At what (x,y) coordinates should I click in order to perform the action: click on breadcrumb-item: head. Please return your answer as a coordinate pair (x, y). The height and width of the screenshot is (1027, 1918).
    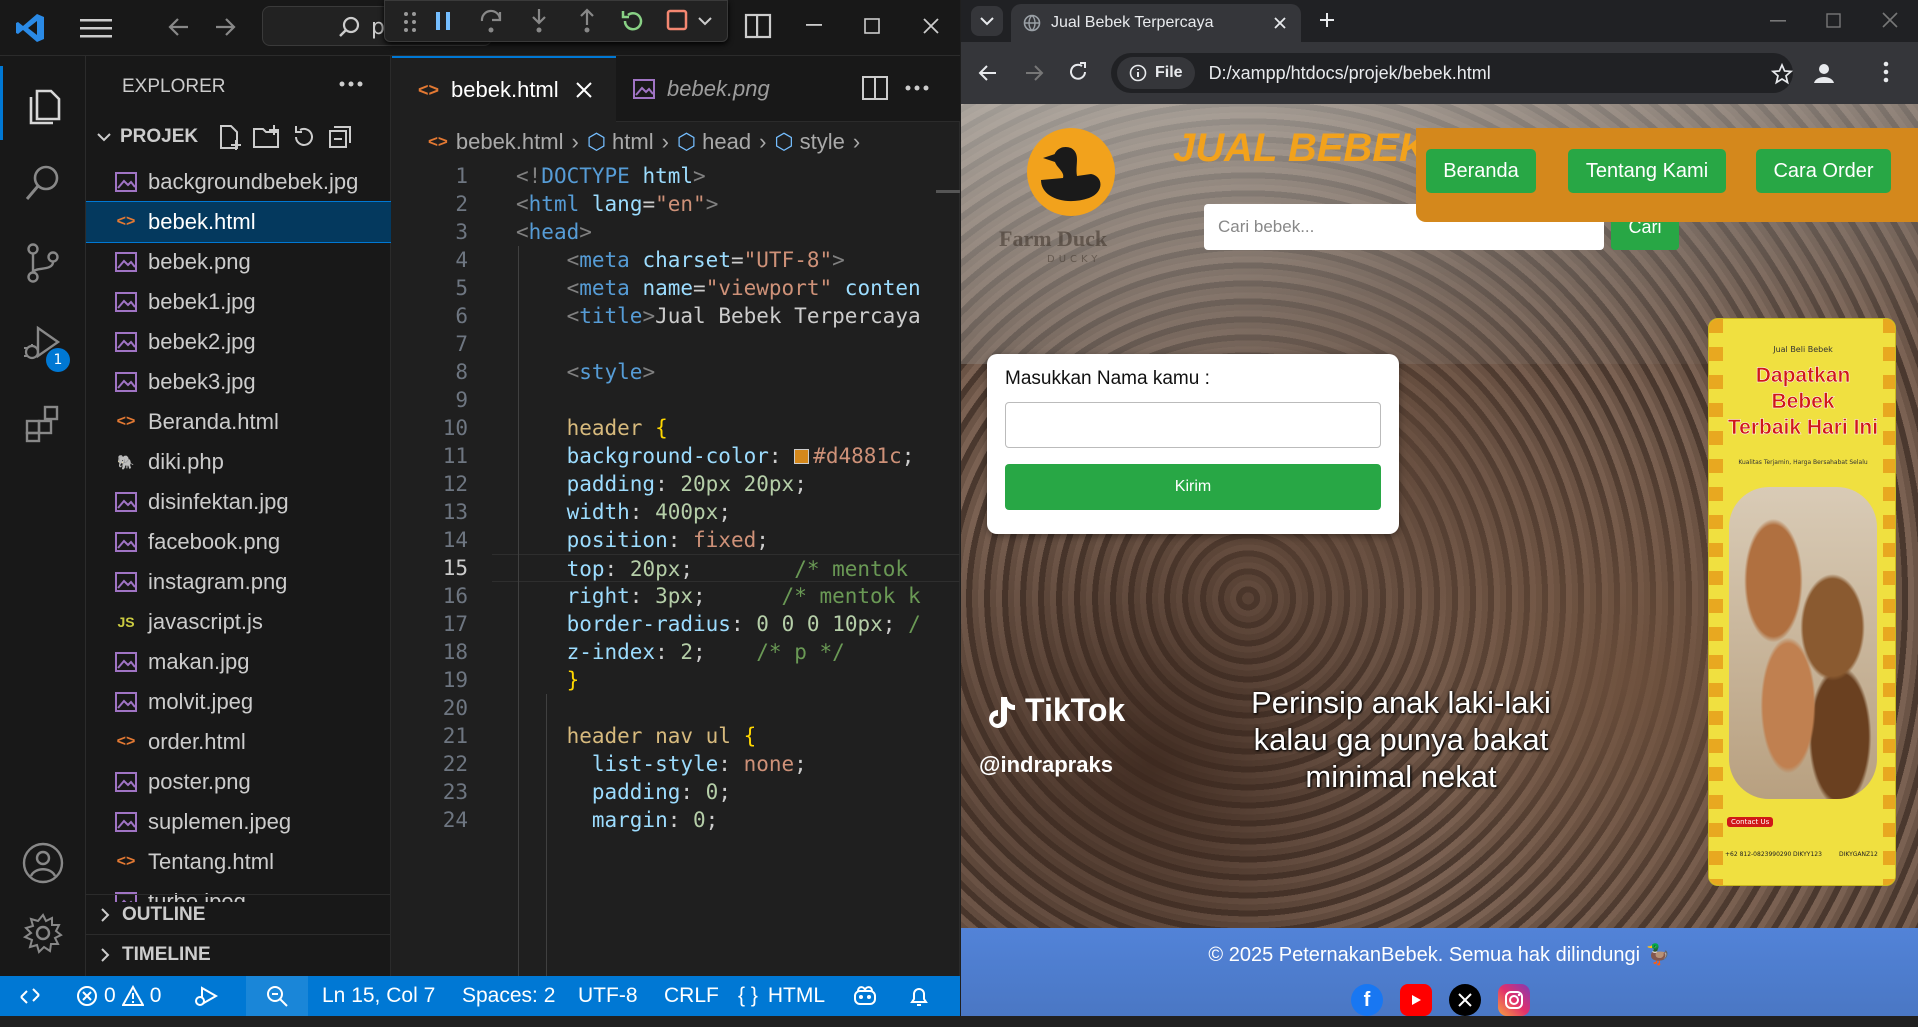
    Looking at the image, I should click on (726, 142).